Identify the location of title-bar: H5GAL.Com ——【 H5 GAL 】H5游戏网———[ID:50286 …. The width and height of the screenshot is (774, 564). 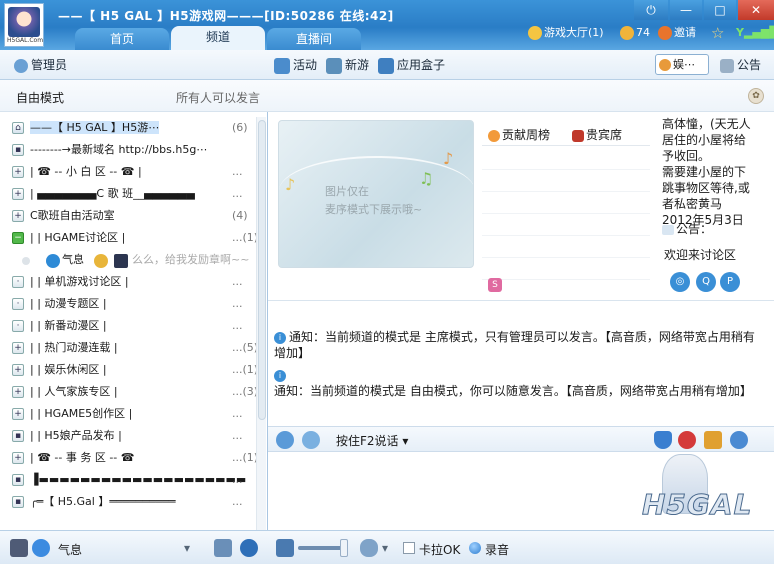
(387, 25).